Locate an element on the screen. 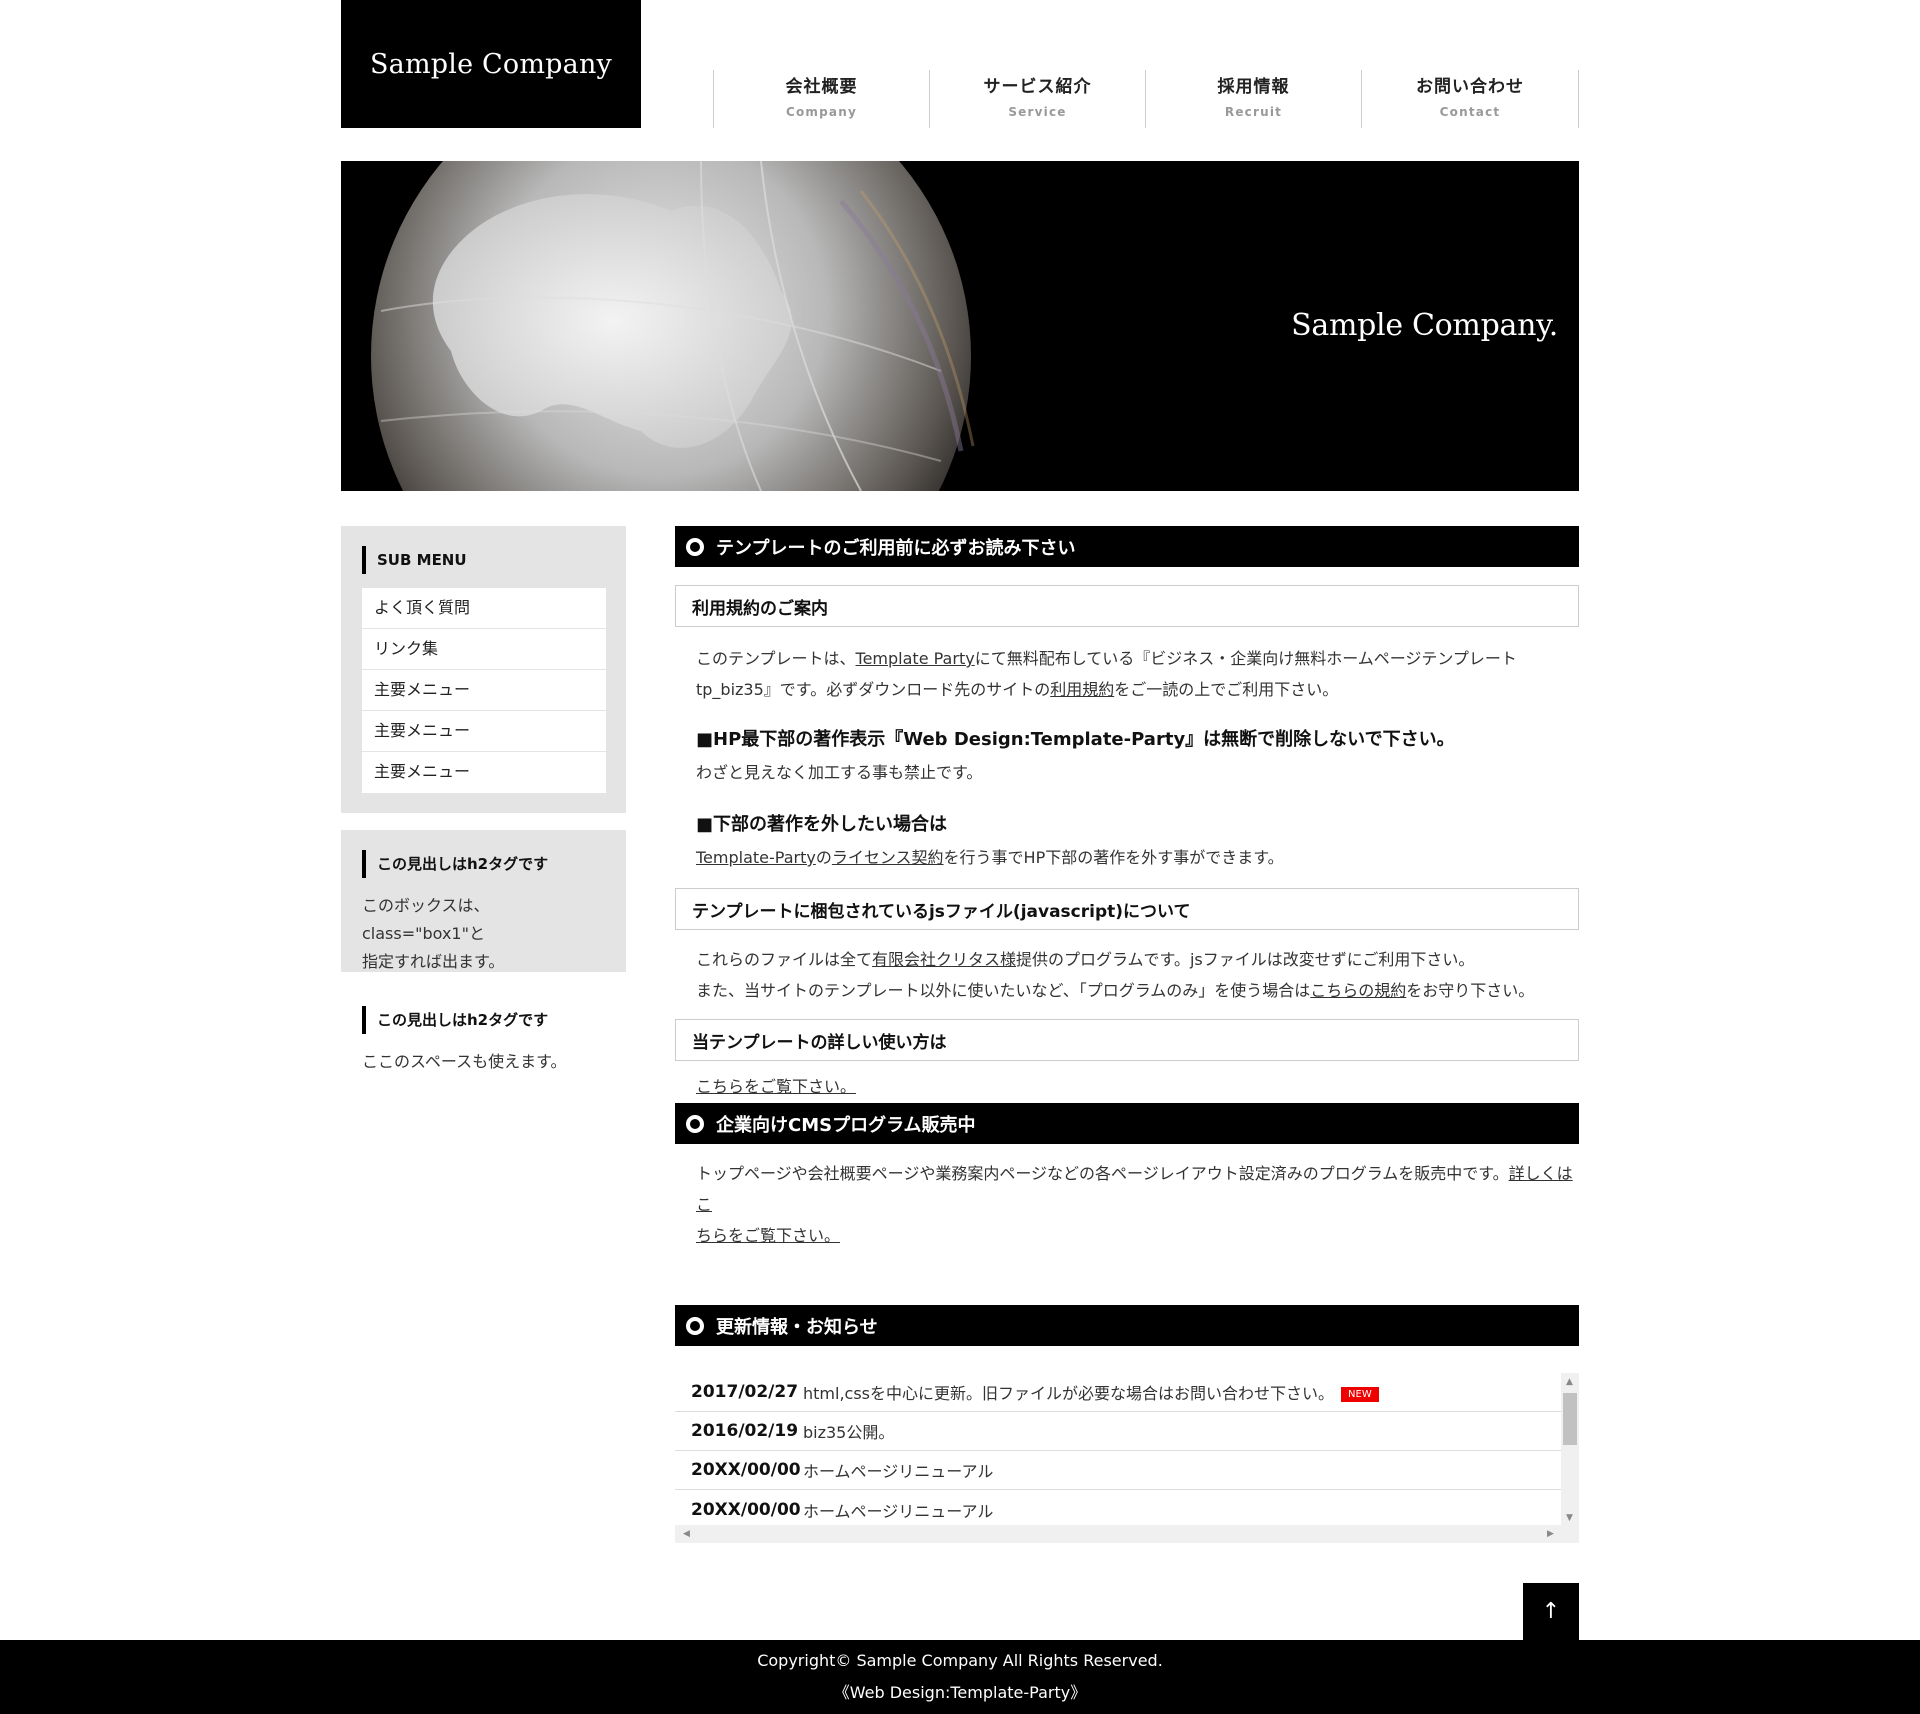 This screenshot has width=1920, height=1714. copyright-notice-text: わざと見えなく加工する事も禁止です。 is located at coordinates (839, 772).